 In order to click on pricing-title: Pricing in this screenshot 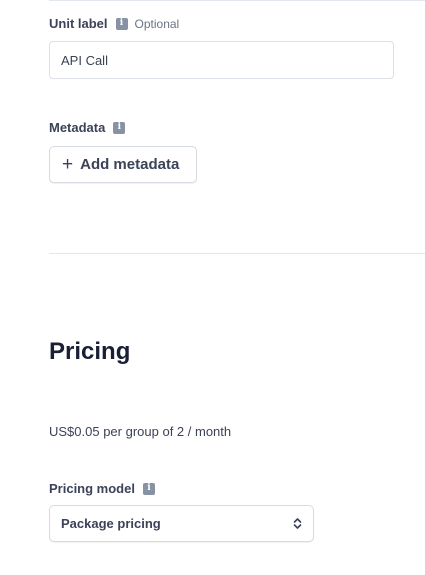, I will do `click(90, 351)`.